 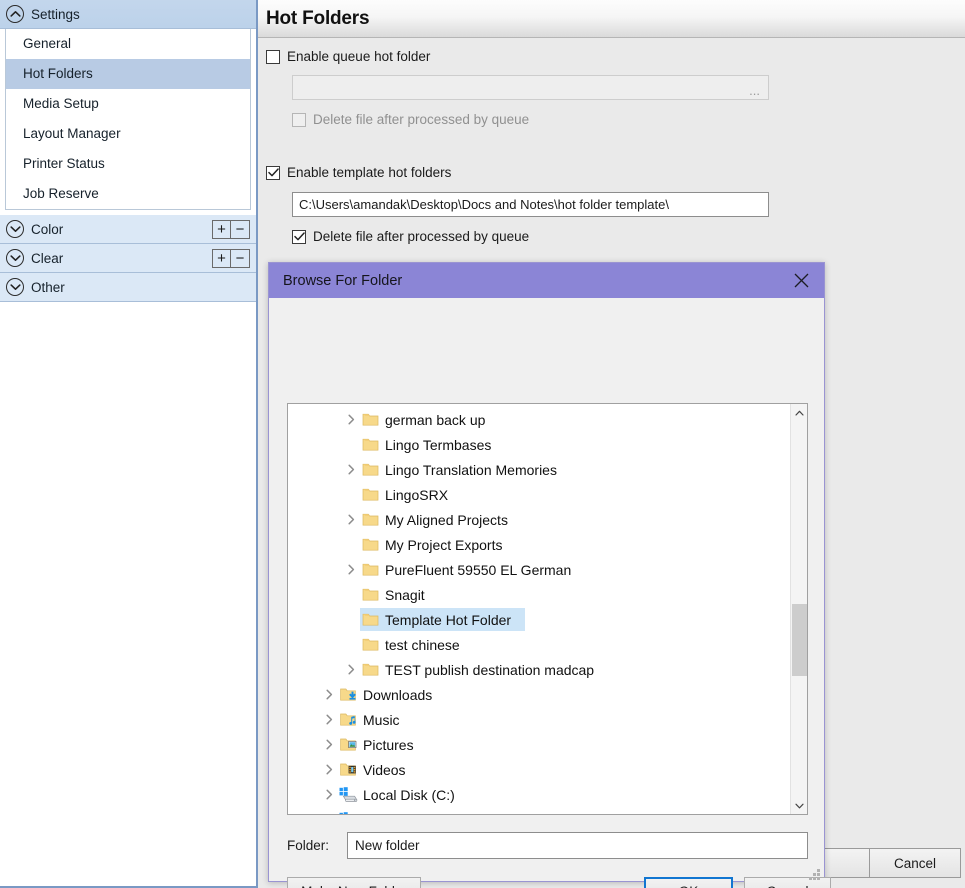 What do you see at coordinates (221, 258) in the screenshot?
I see `add-clear-button: +` at bounding box center [221, 258].